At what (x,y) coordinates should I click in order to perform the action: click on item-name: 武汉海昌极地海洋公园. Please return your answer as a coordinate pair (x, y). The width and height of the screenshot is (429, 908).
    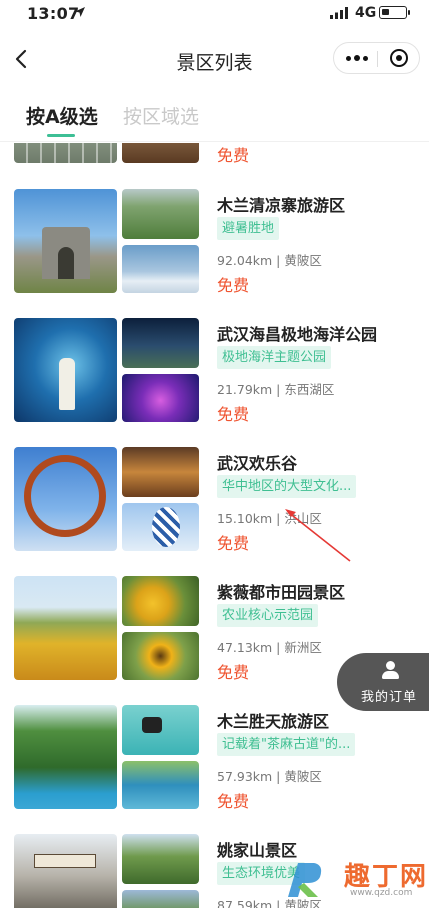
    Looking at the image, I should click on (297, 334).